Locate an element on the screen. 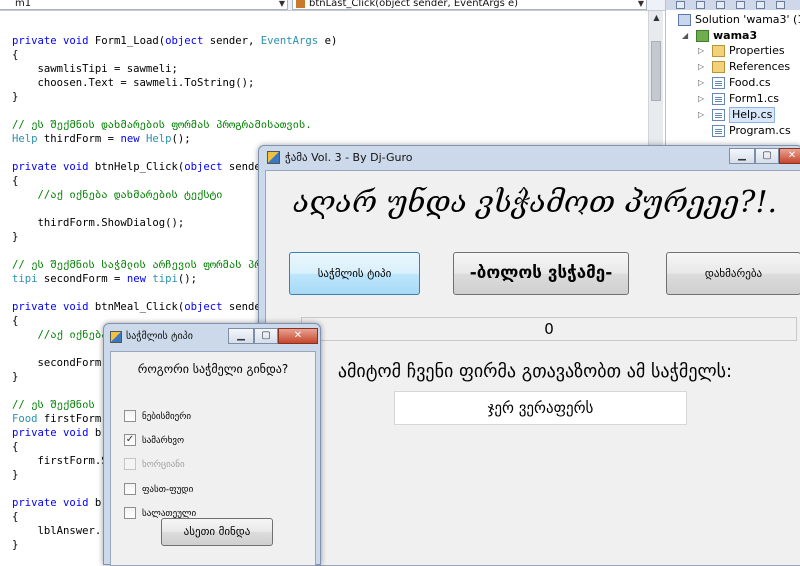 This screenshot has width=800, height=566. code-line: //აქ იქნება is located at coordinates (60, 335).